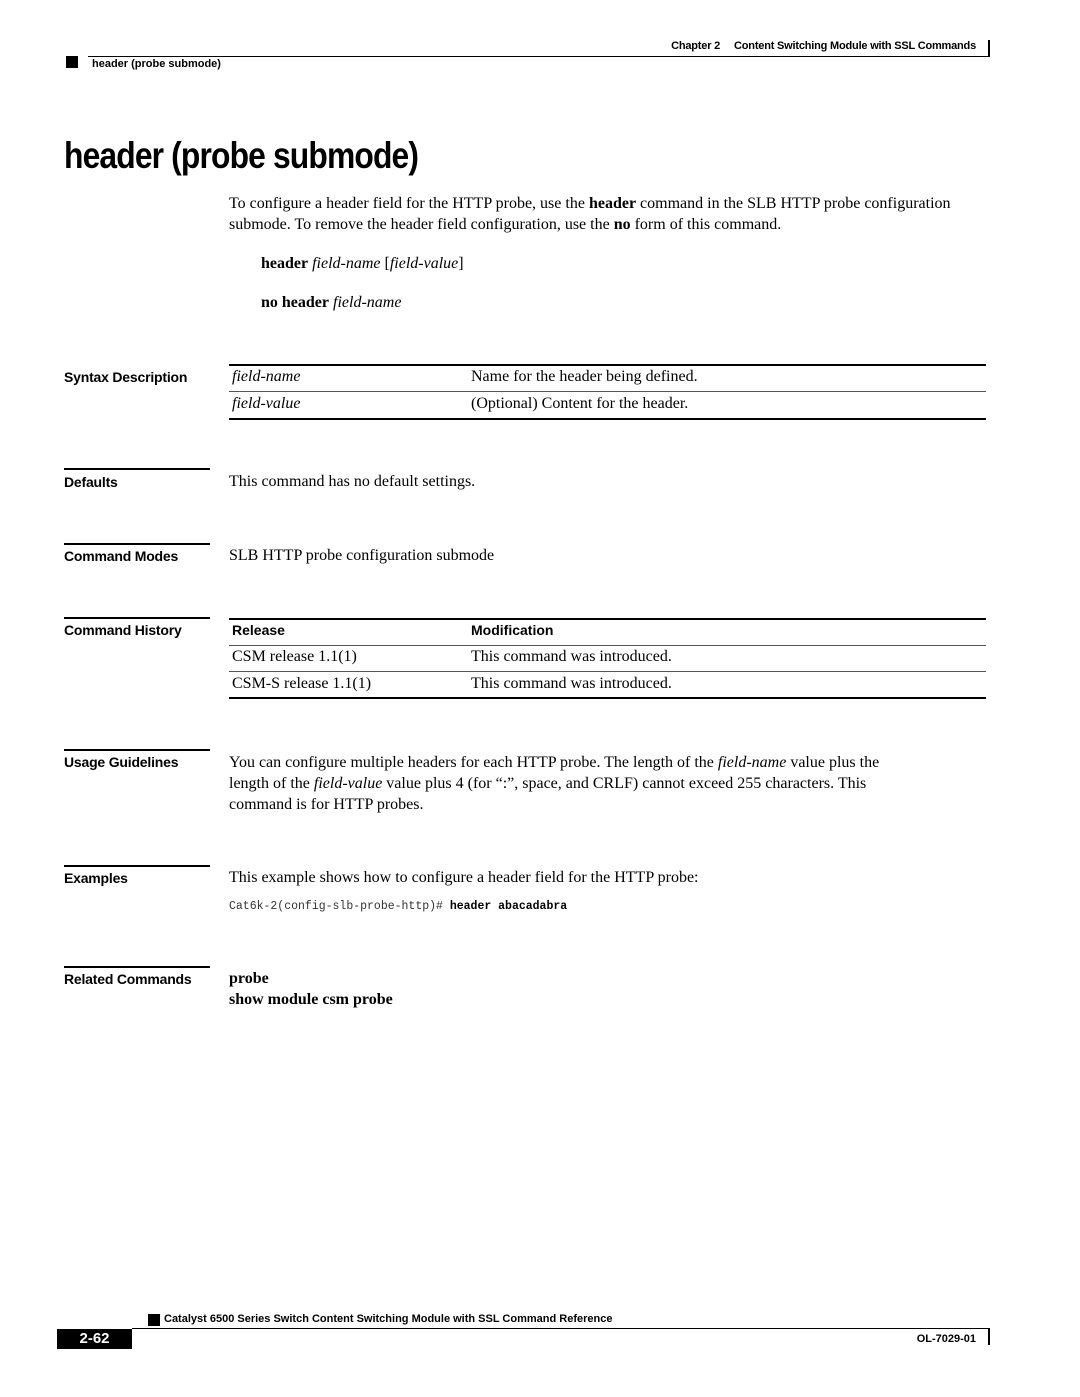 This screenshot has width=1080, height=1397. What do you see at coordinates (91, 482) in the screenshot?
I see `defaults-heading: Defaults` at bounding box center [91, 482].